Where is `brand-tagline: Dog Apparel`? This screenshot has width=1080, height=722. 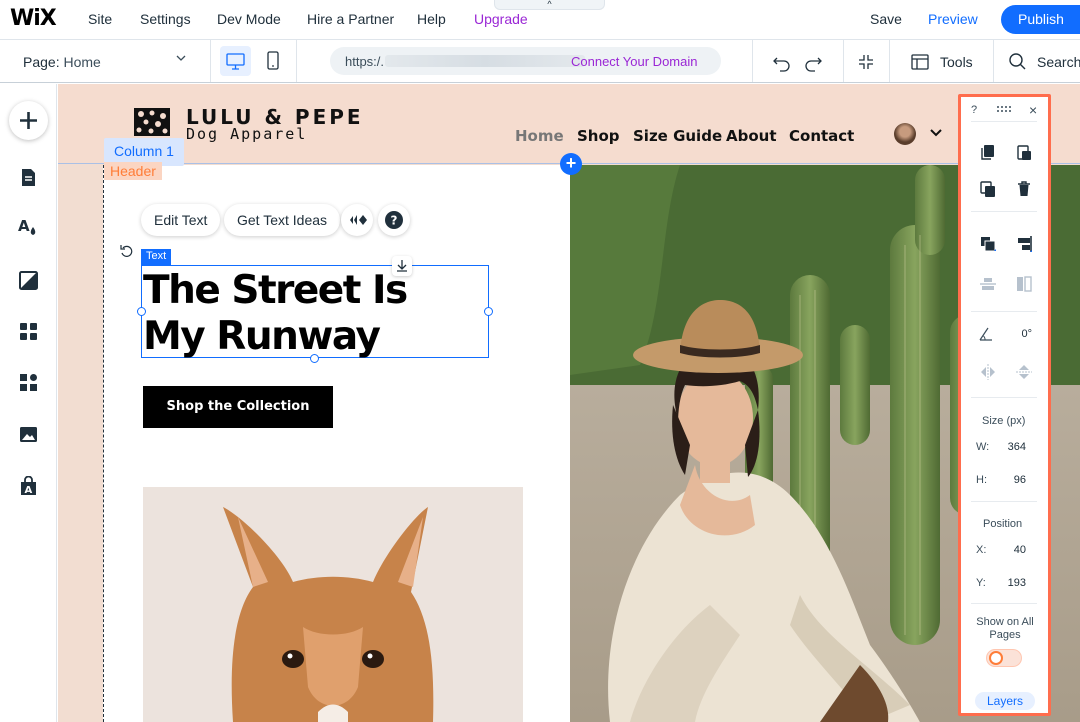 brand-tagline: Dog Apparel is located at coordinates (247, 134).